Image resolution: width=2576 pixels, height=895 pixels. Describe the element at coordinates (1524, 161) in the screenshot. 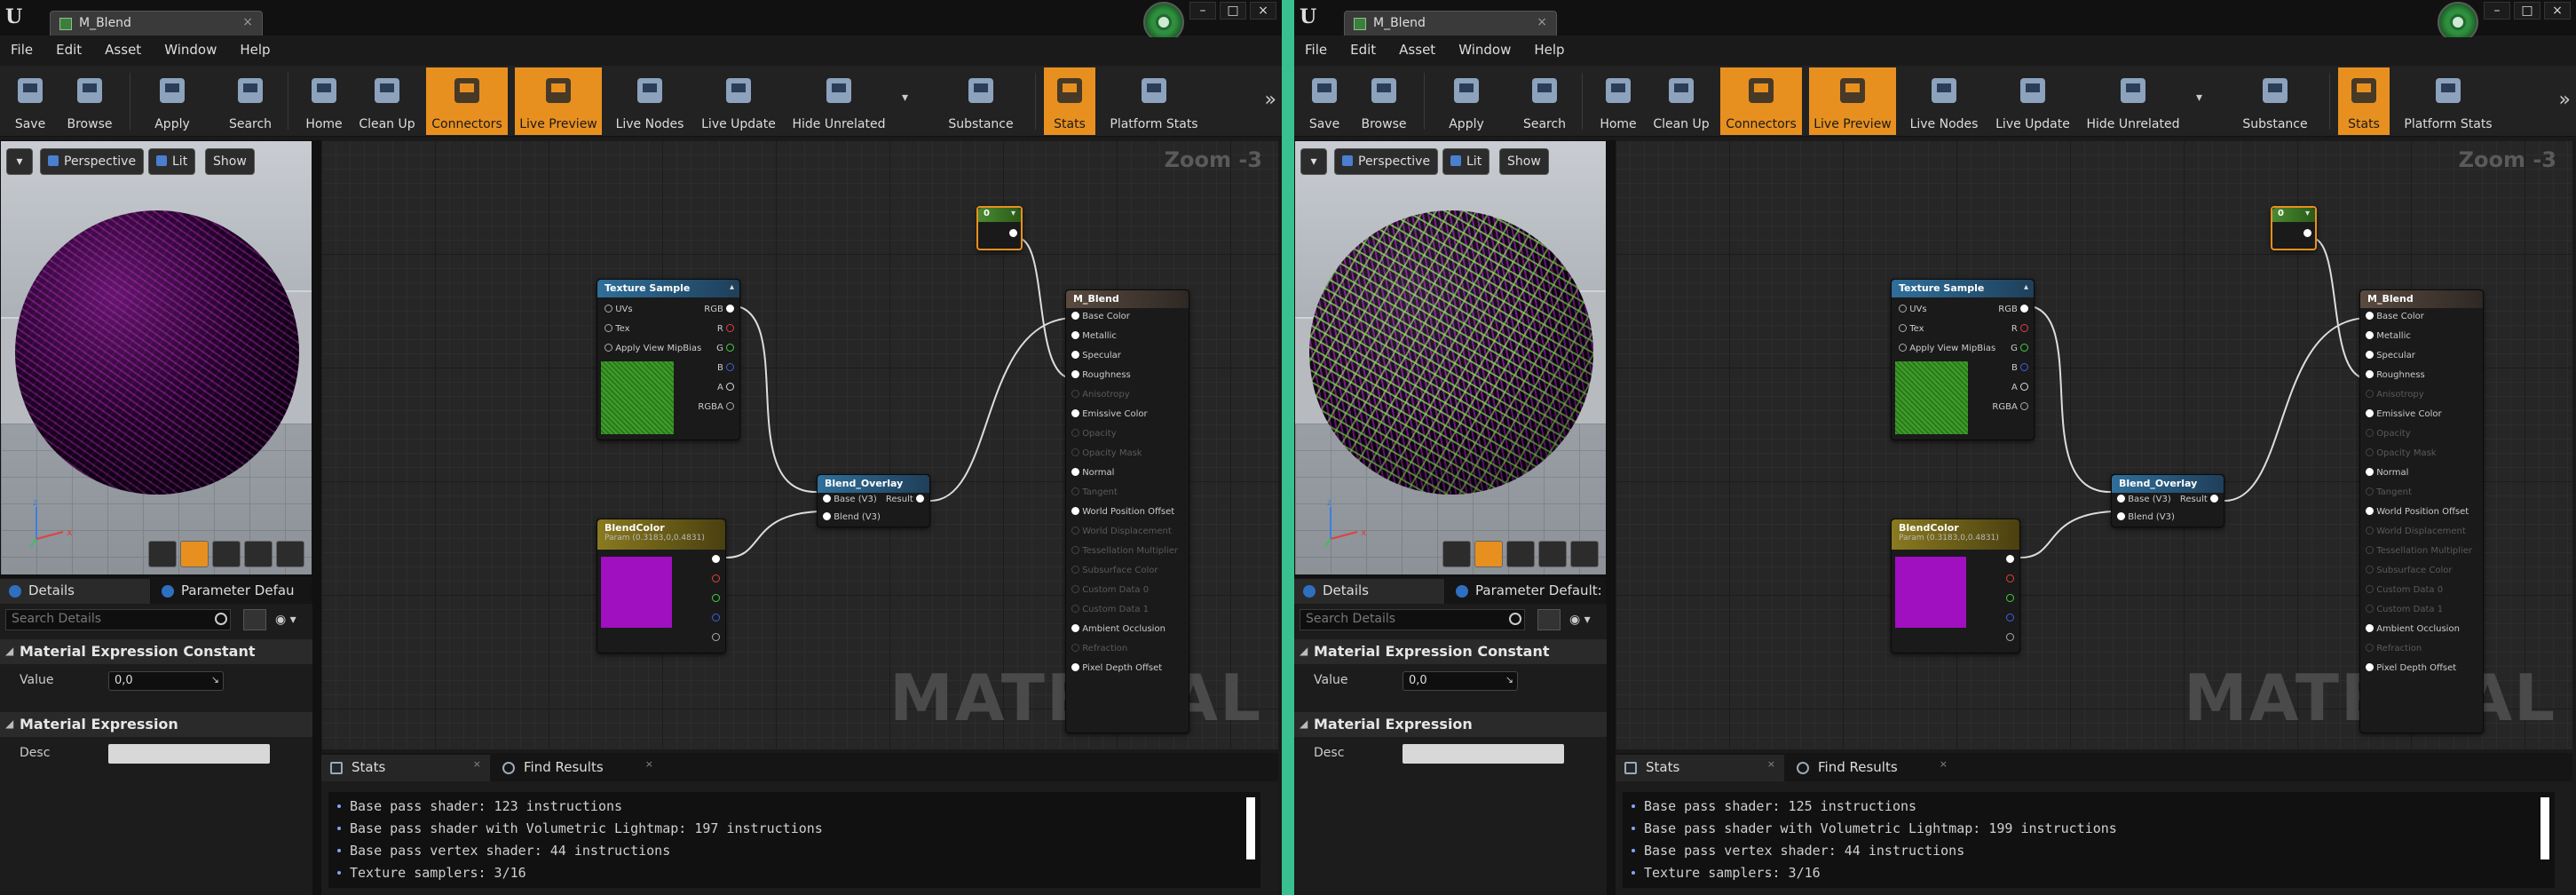

I see `show-button: Show` at that location.